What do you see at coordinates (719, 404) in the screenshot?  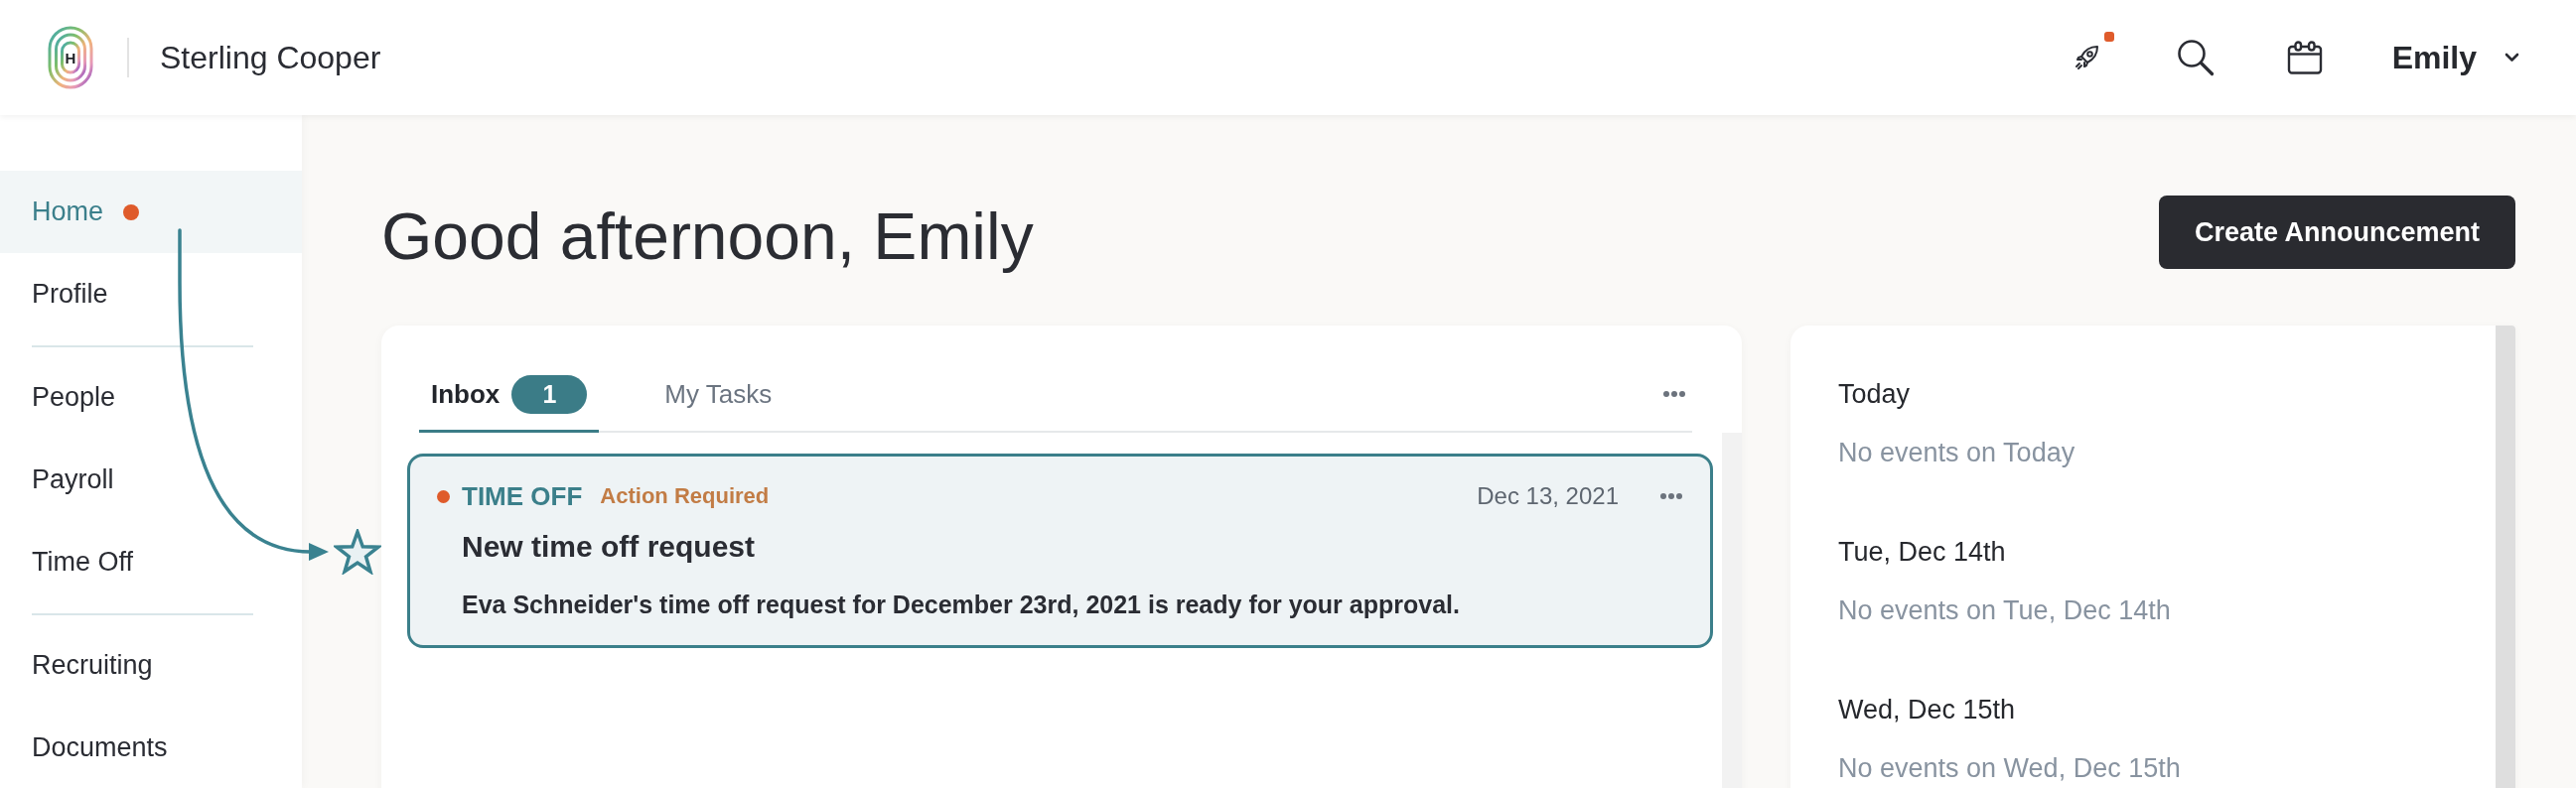 I see `tab: My Tasks` at bounding box center [719, 404].